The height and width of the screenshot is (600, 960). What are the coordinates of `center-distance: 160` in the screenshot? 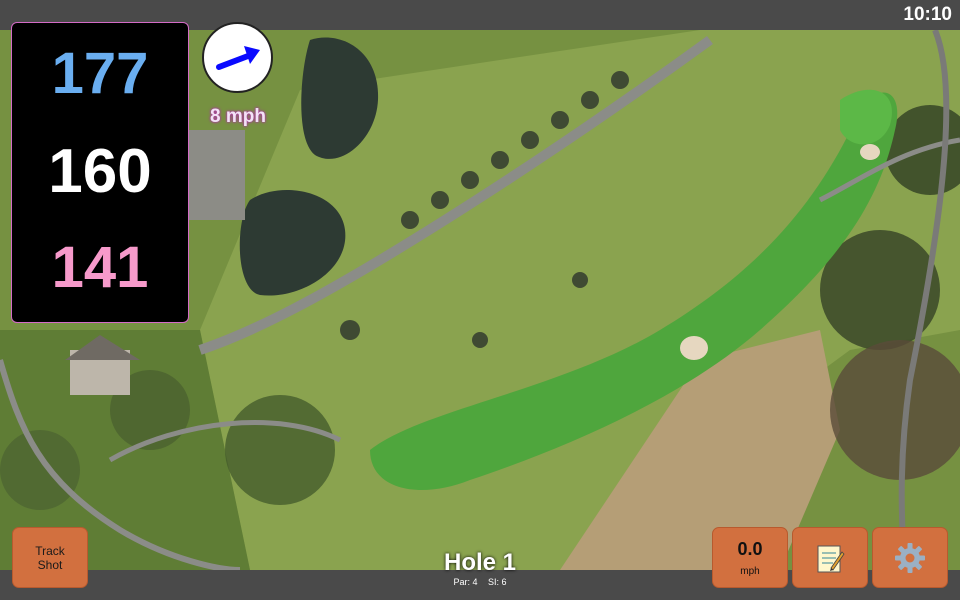 It's located at (100, 171).